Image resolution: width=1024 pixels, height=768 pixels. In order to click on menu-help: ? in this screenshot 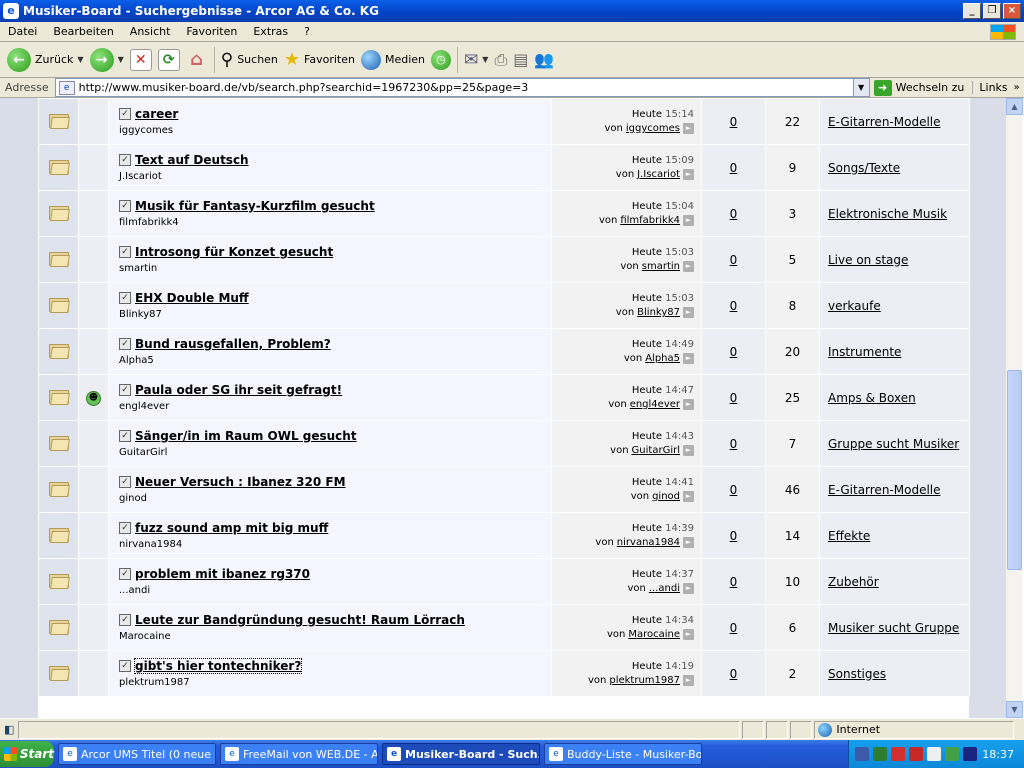, I will do `click(307, 31)`.